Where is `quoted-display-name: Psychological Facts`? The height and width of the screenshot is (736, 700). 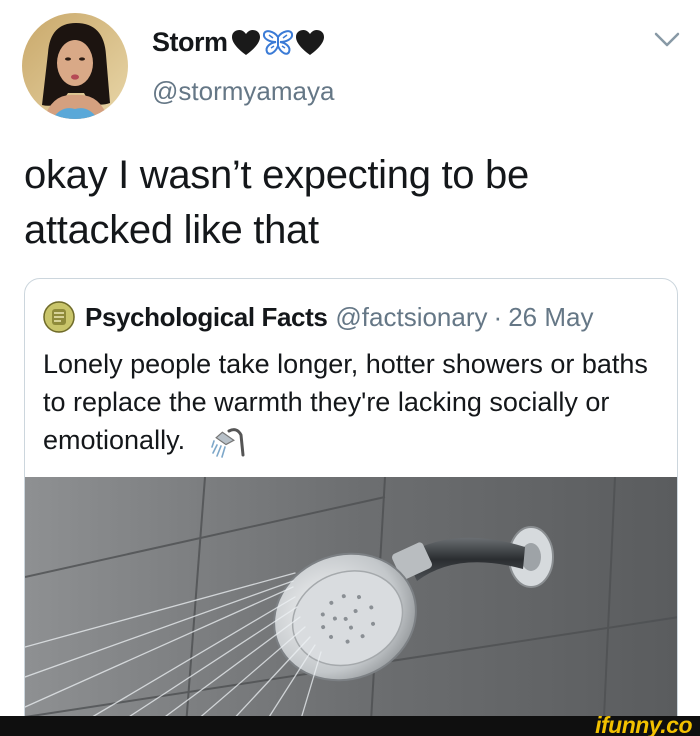 quoted-display-name: Psychological Facts is located at coordinates (206, 317).